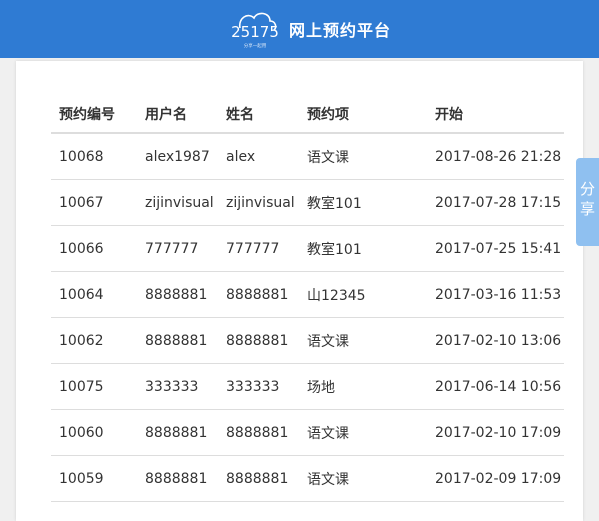 Image resolution: width=599 pixels, height=521 pixels. I want to click on cell-username: 333333, so click(177, 386).